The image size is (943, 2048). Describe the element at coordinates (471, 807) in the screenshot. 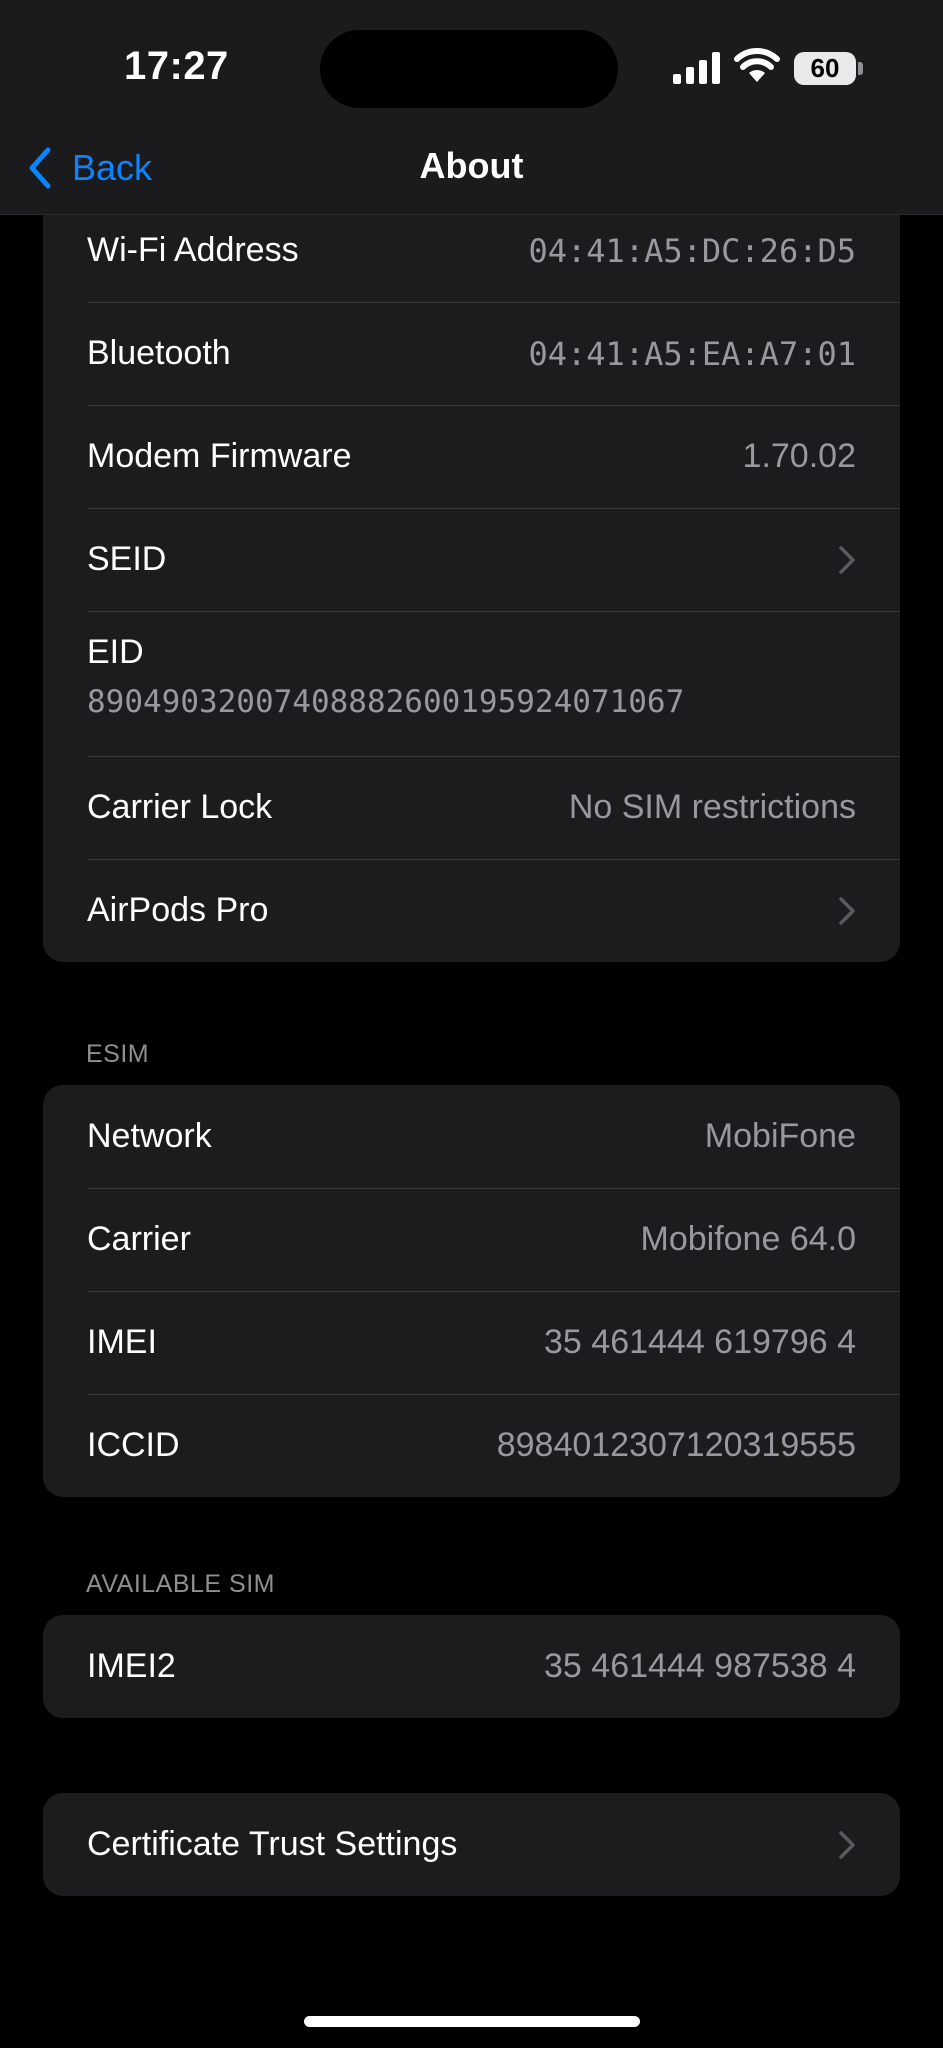

I see `carrier-lock-row: Carrier Lock No SIM restrictions` at that location.